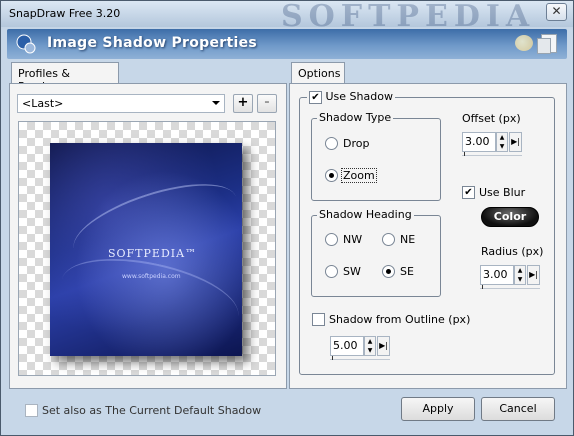  I want to click on use-blur-label: Use Blur, so click(502, 192).